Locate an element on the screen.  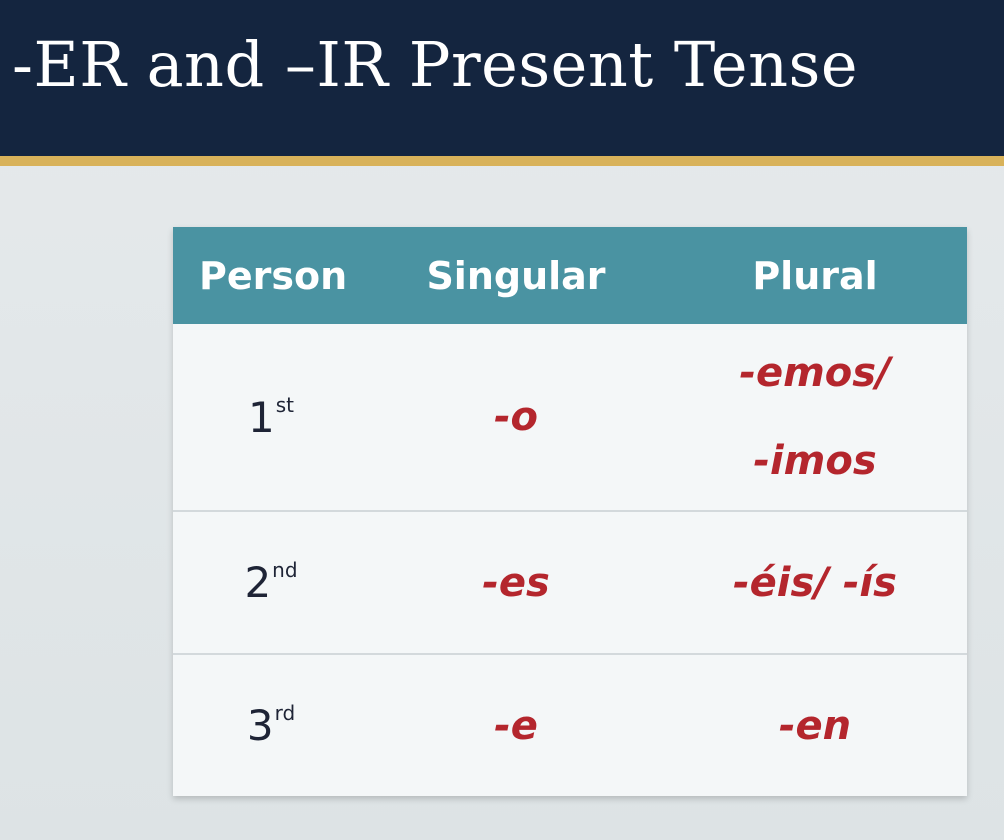
table-header-row: Person Singular Plural is located at coordinates (570, 275).